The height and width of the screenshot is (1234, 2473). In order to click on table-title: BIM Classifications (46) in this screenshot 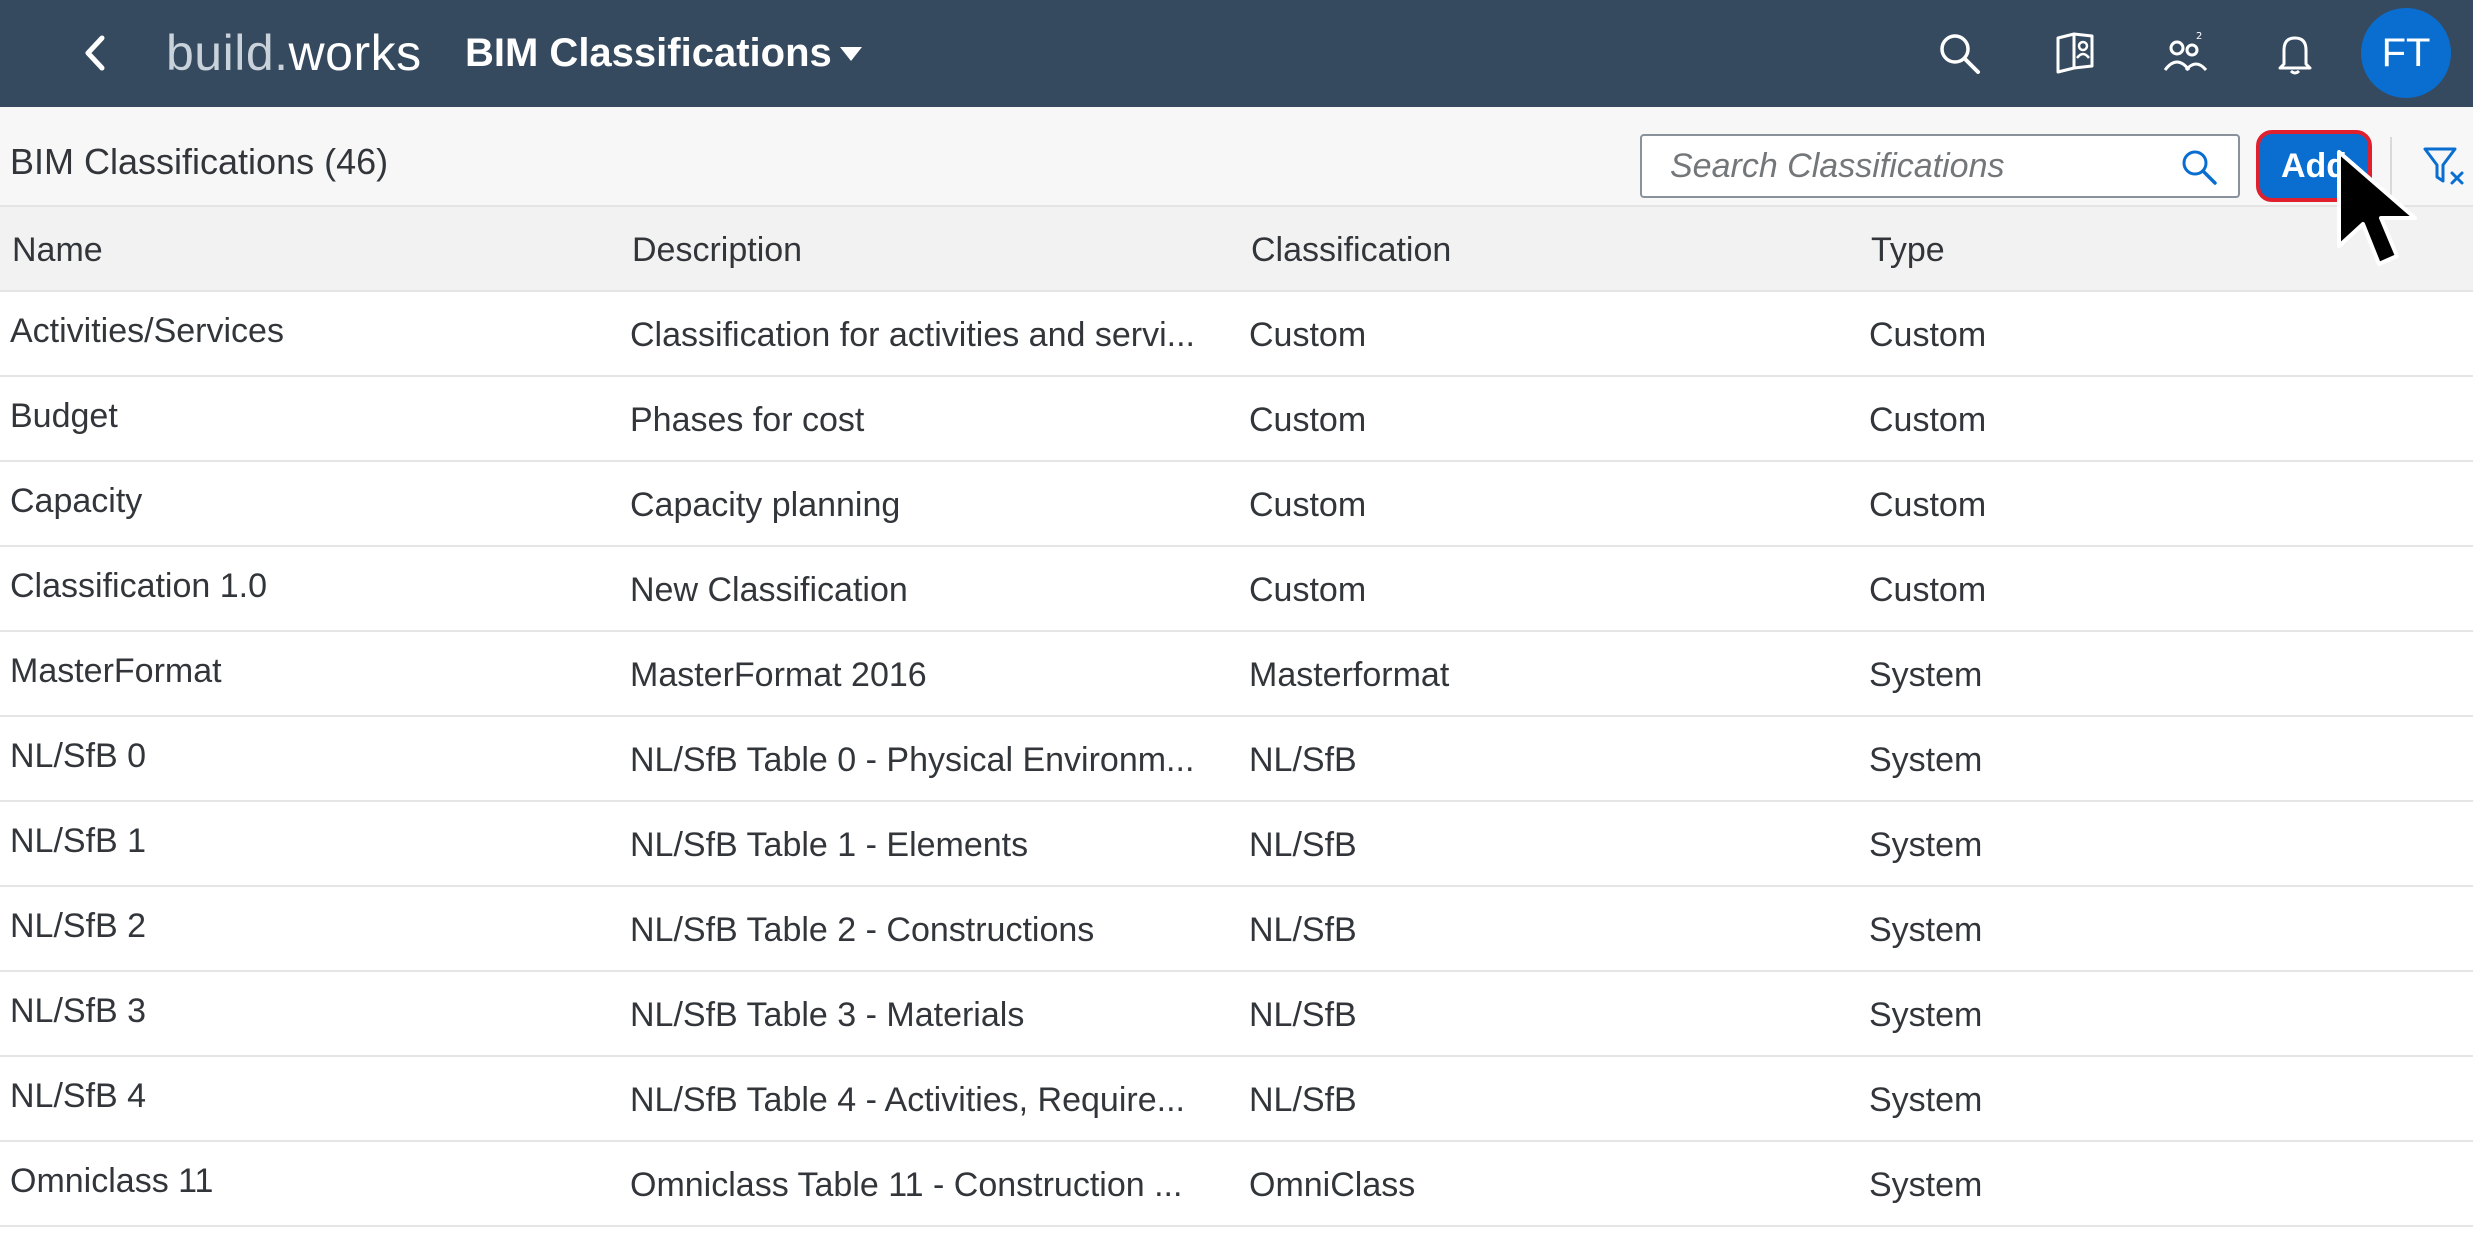, I will do `click(199, 161)`.